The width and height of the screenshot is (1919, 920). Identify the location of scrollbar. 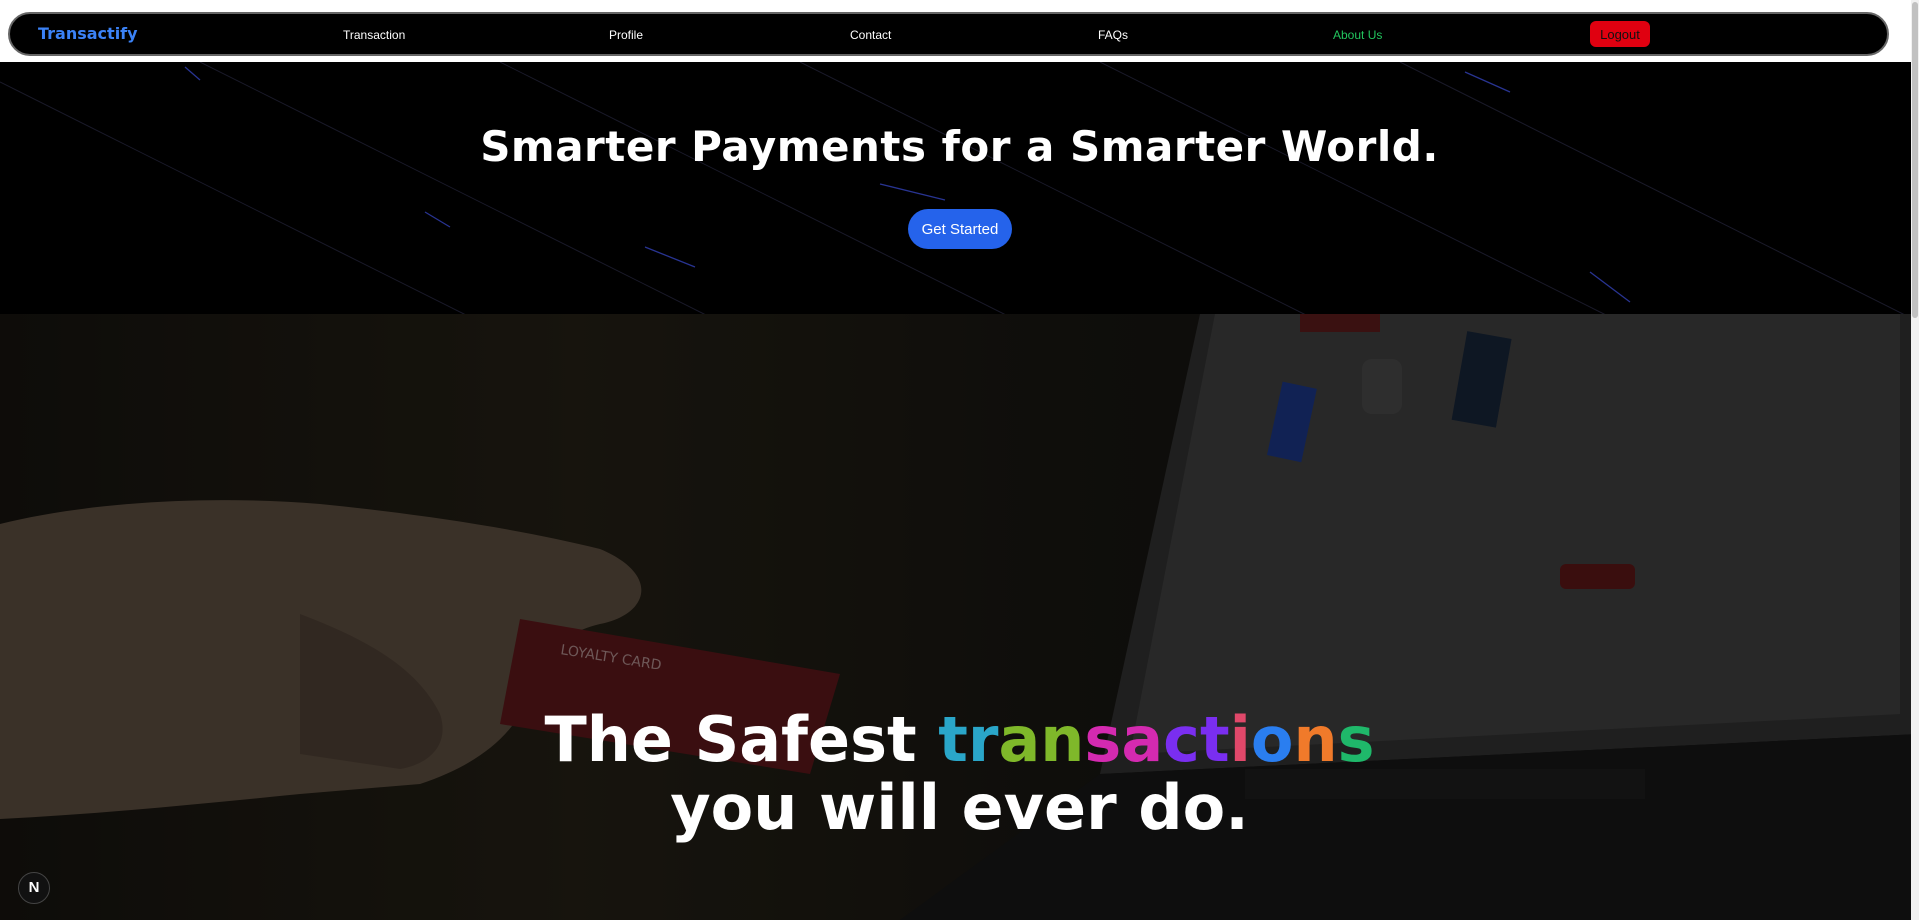
(1915, 460).